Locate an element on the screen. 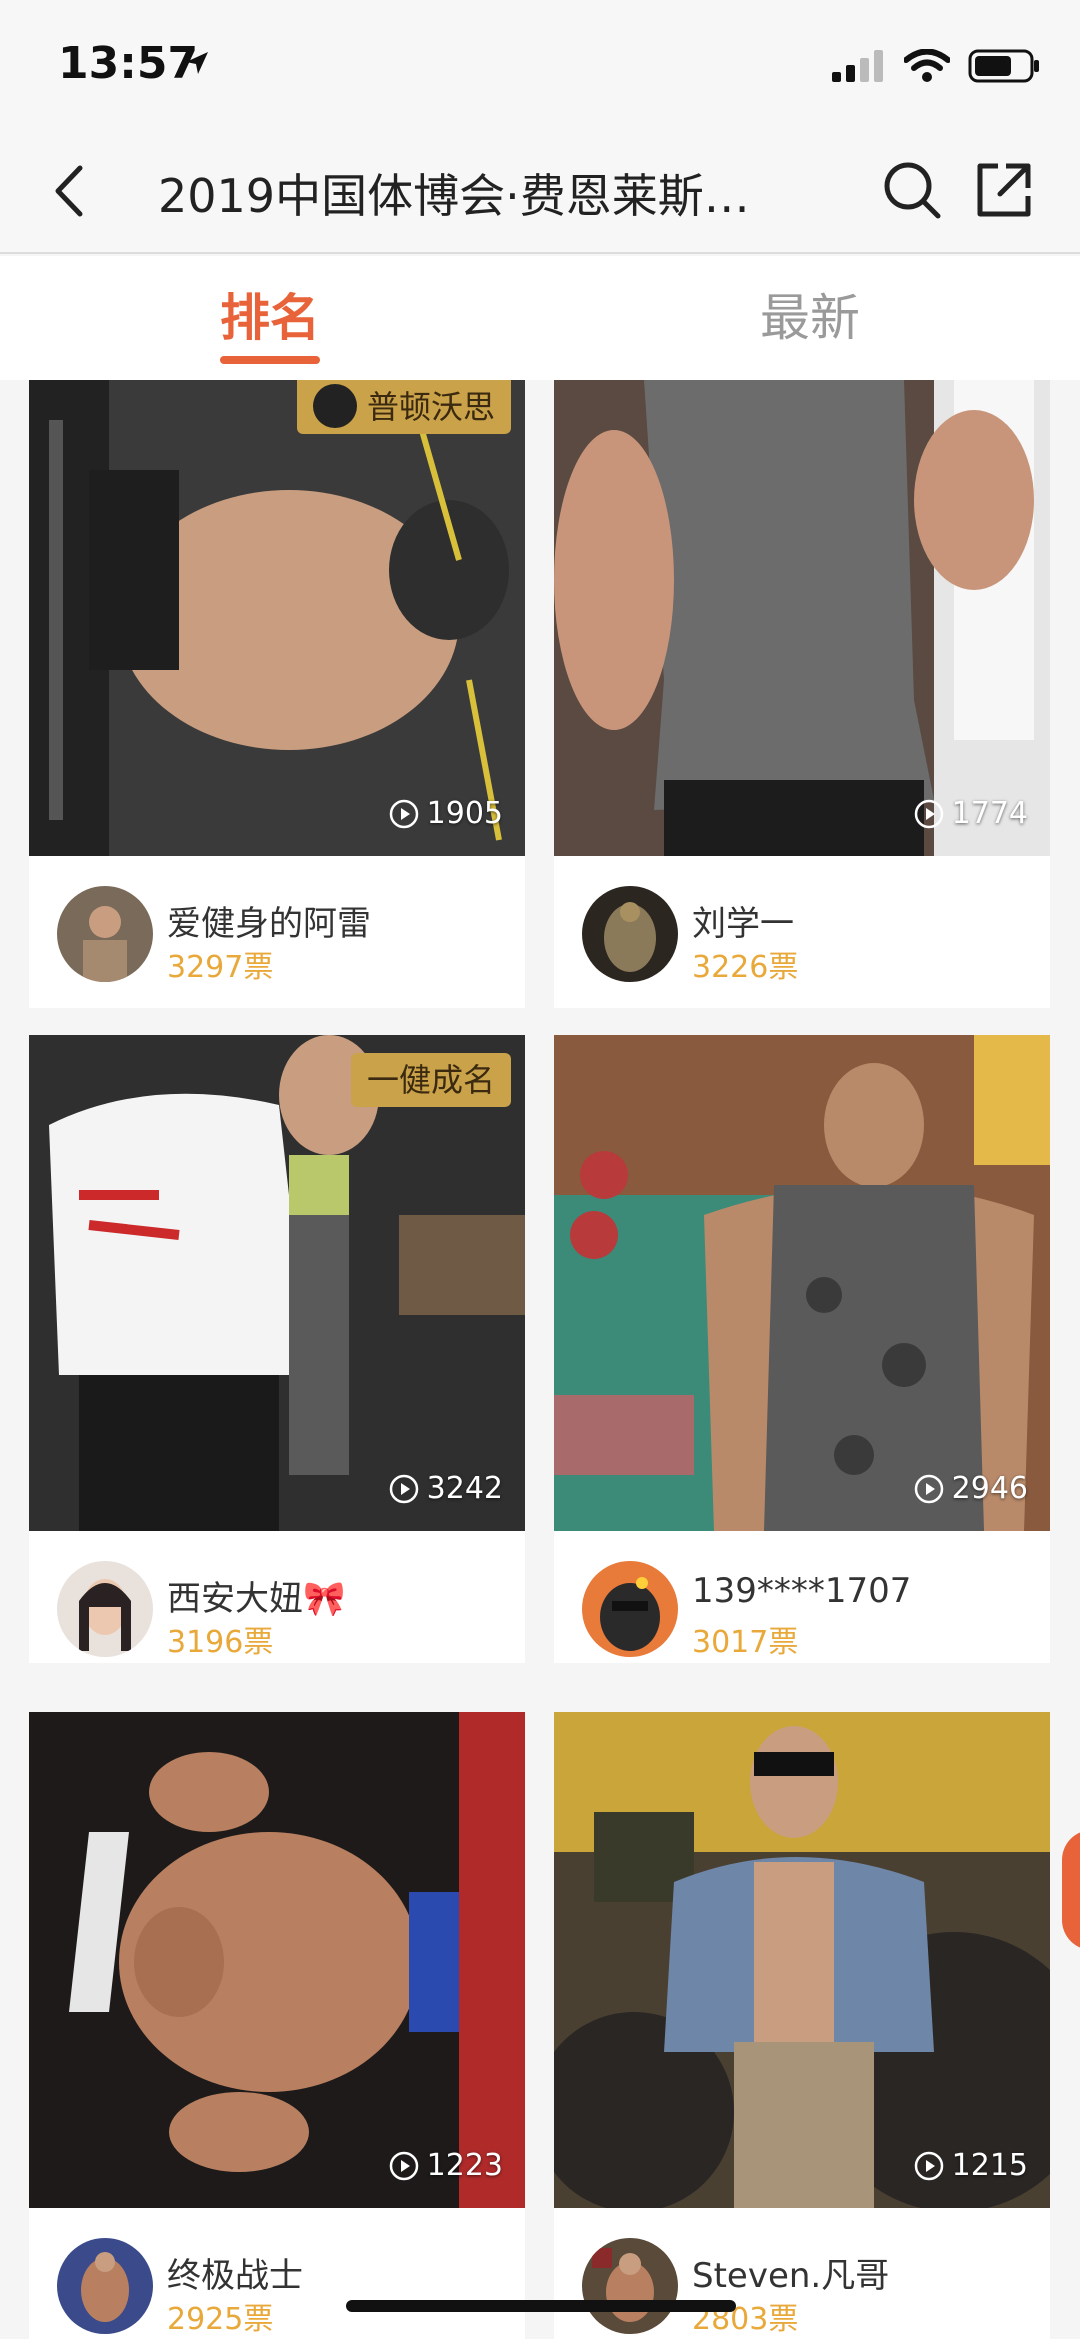 The image size is (1080, 2339). user-name: Steven.凡哥 is located at coordinates (790, 2272).